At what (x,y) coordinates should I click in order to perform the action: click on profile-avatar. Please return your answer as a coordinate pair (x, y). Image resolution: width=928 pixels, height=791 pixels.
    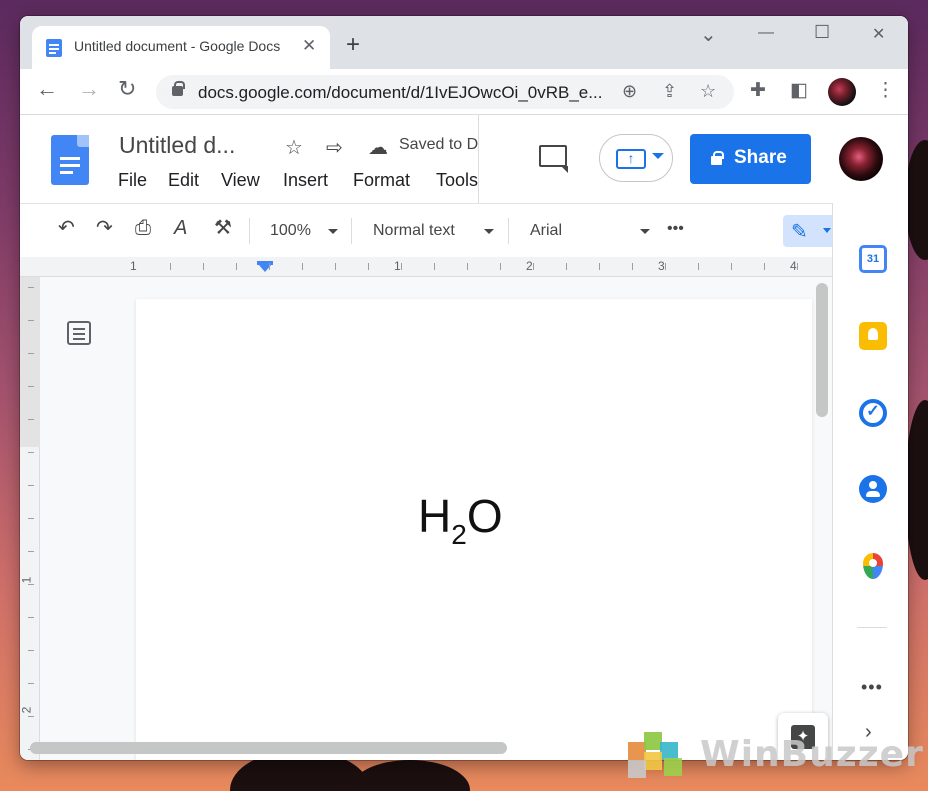
    Looking at the image, I should click on (842, 92).